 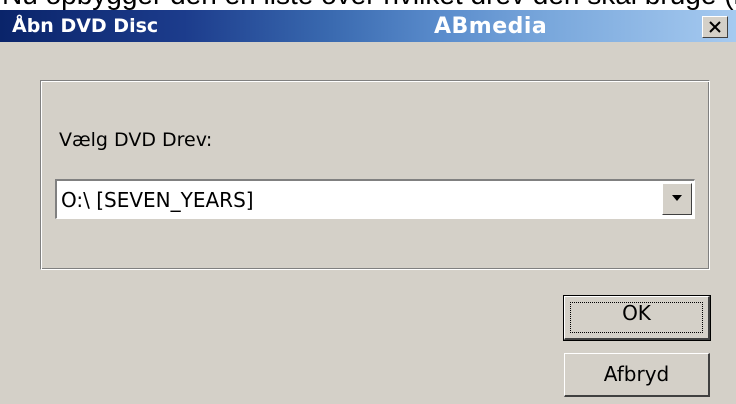 What do you see at coordinates (136, 140) in the screenshot?
I see `drive-select-label: Vælg DVD Drev:` at bounding box center [136, 140].